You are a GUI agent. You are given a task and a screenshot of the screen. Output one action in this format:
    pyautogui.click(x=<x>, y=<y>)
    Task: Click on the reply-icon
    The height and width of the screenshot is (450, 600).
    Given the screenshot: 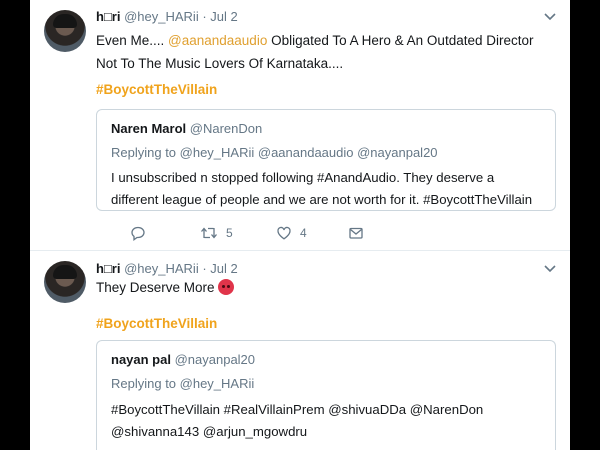 What is the action you would take?
    pyautogui.click(x=138, y=233)
    